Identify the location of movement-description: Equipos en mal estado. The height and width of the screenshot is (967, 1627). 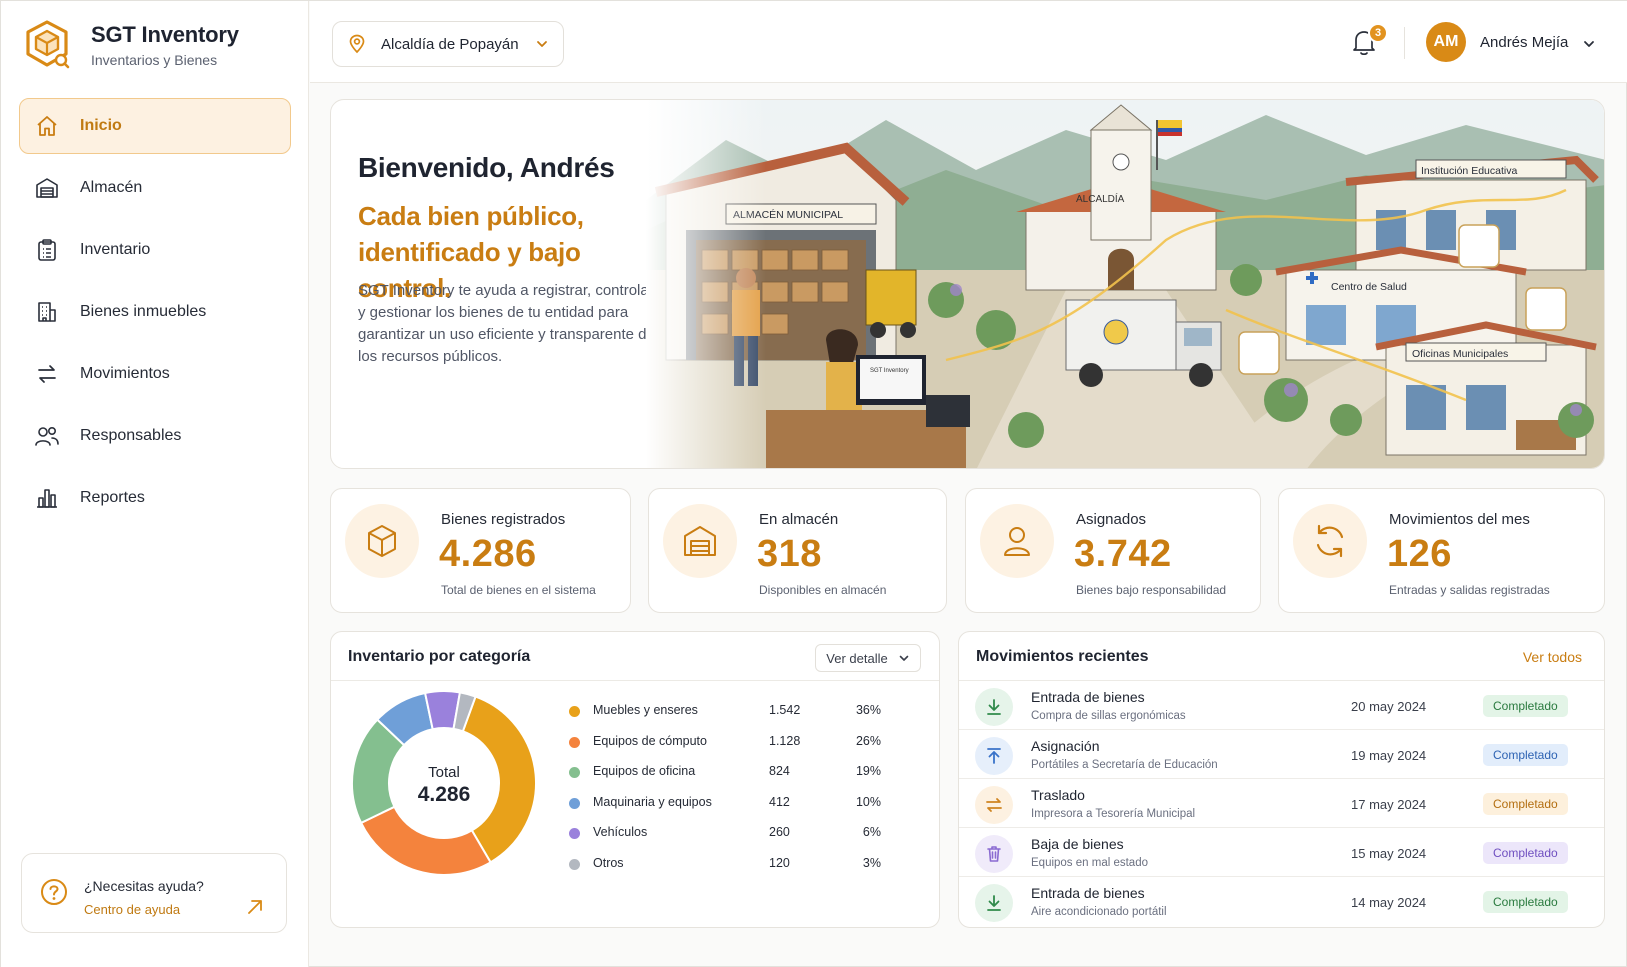
(1089, 863).